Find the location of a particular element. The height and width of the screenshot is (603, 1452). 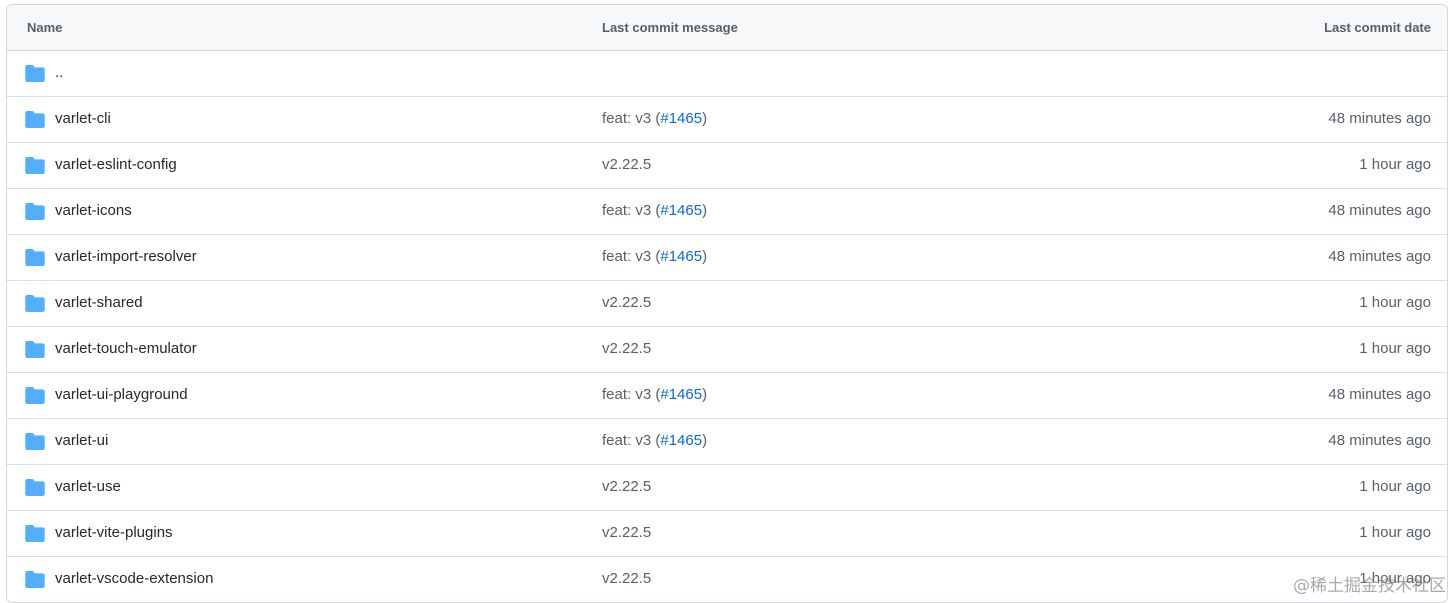

header-name: Name is located at coordinates (44, 27).